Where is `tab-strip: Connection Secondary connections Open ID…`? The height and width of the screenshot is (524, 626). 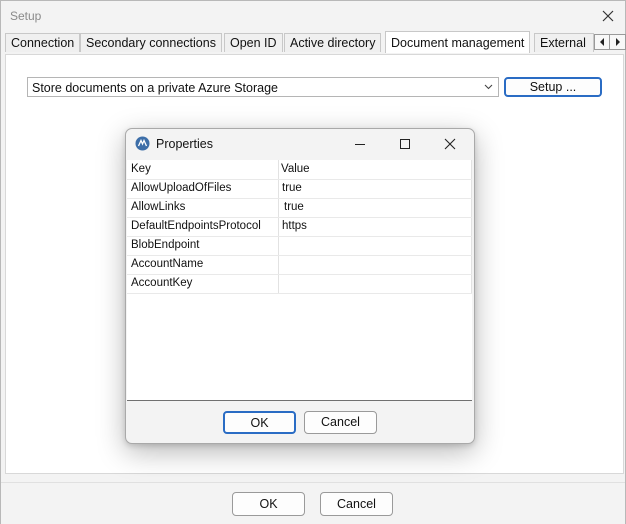
tab-strip: Connection Secondary connections Open ID… is located at coordinates (315, 42).